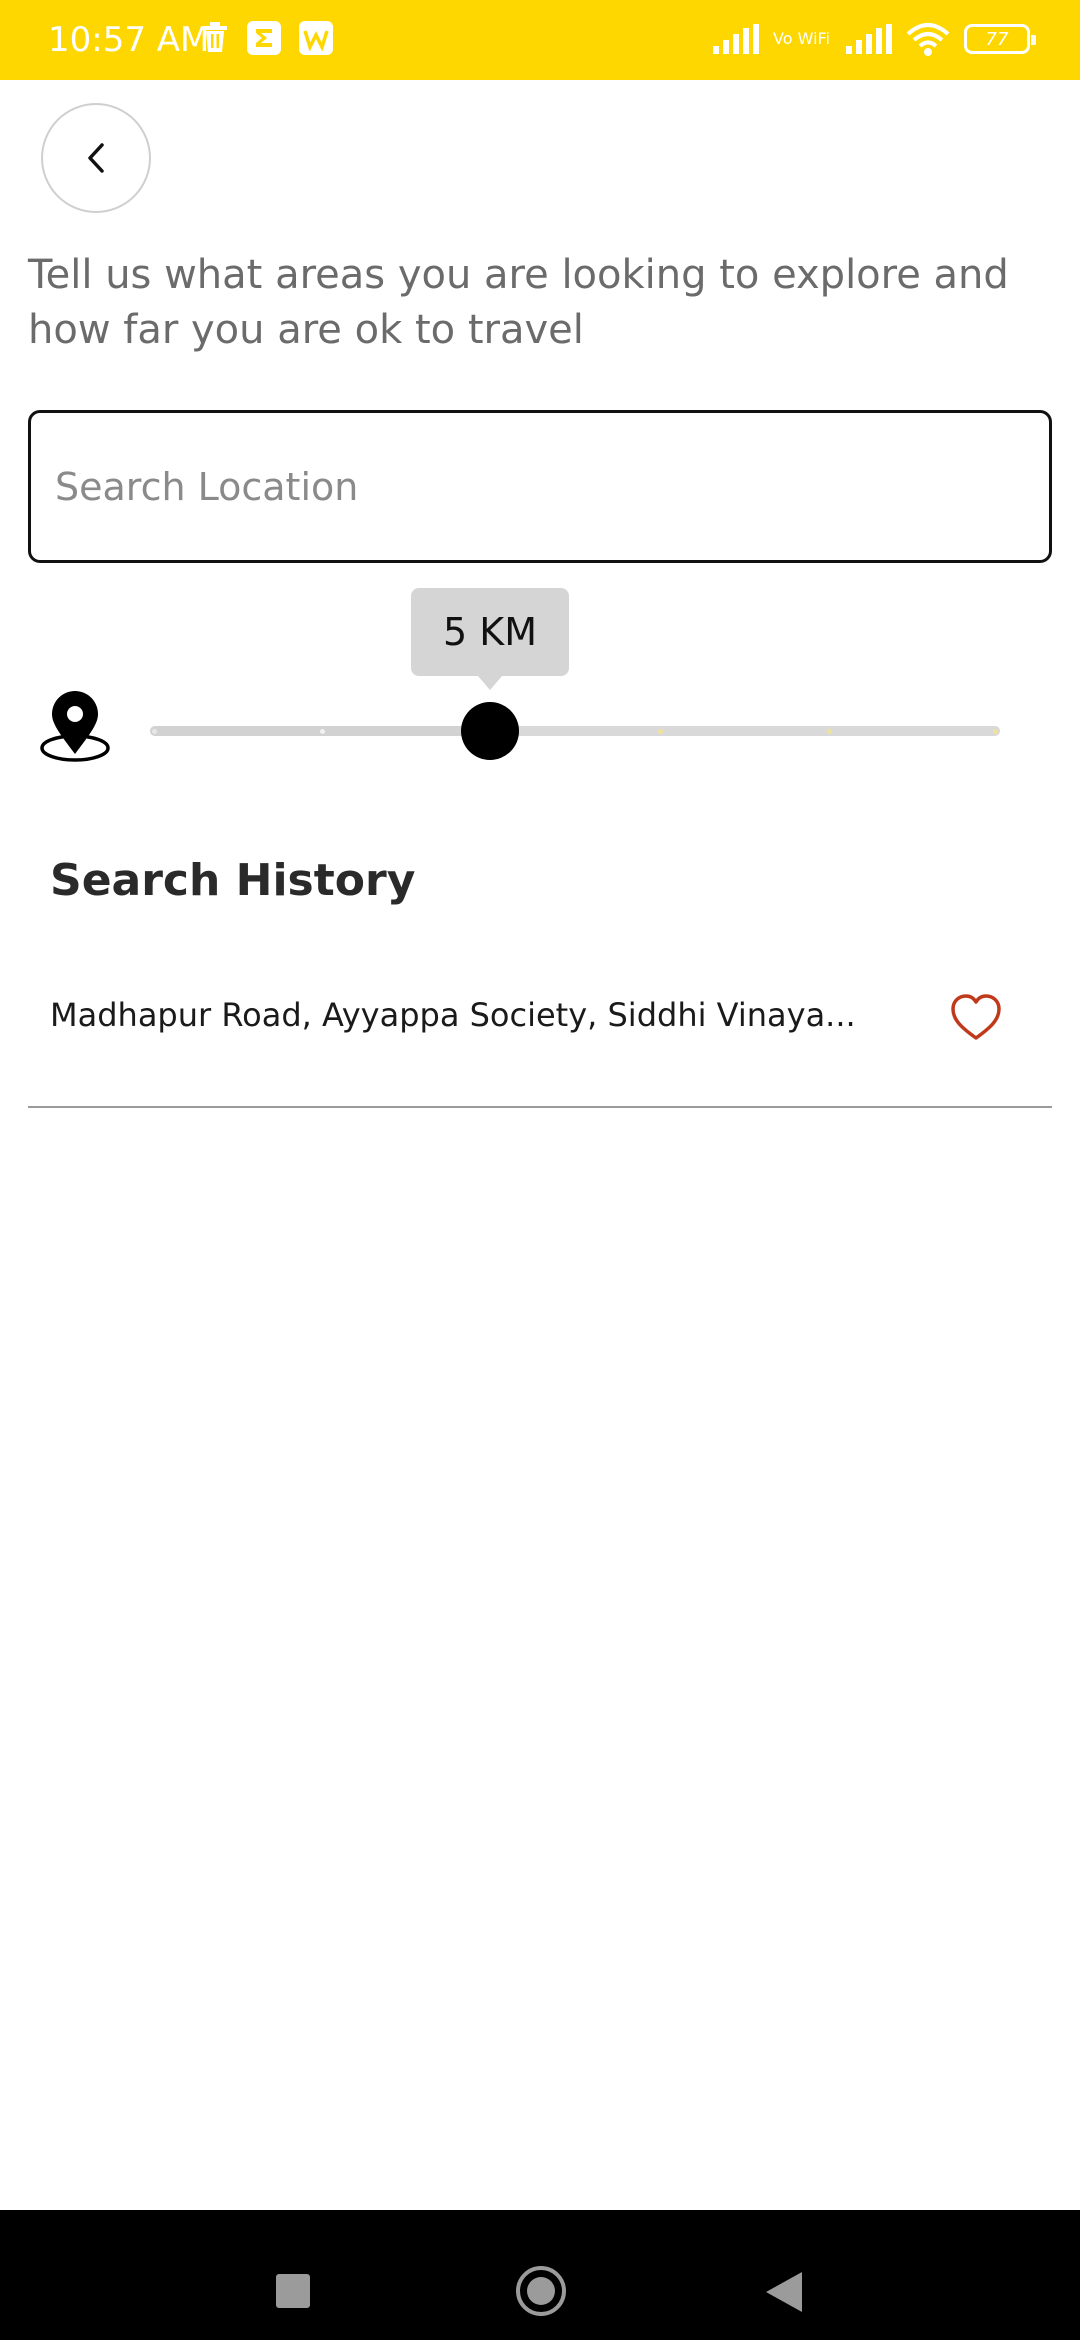  What do you see at coordinates (801, 38) in the screenshot?
I see `vowifi-label: Vo WiFi` at bounding box center [801, 38].